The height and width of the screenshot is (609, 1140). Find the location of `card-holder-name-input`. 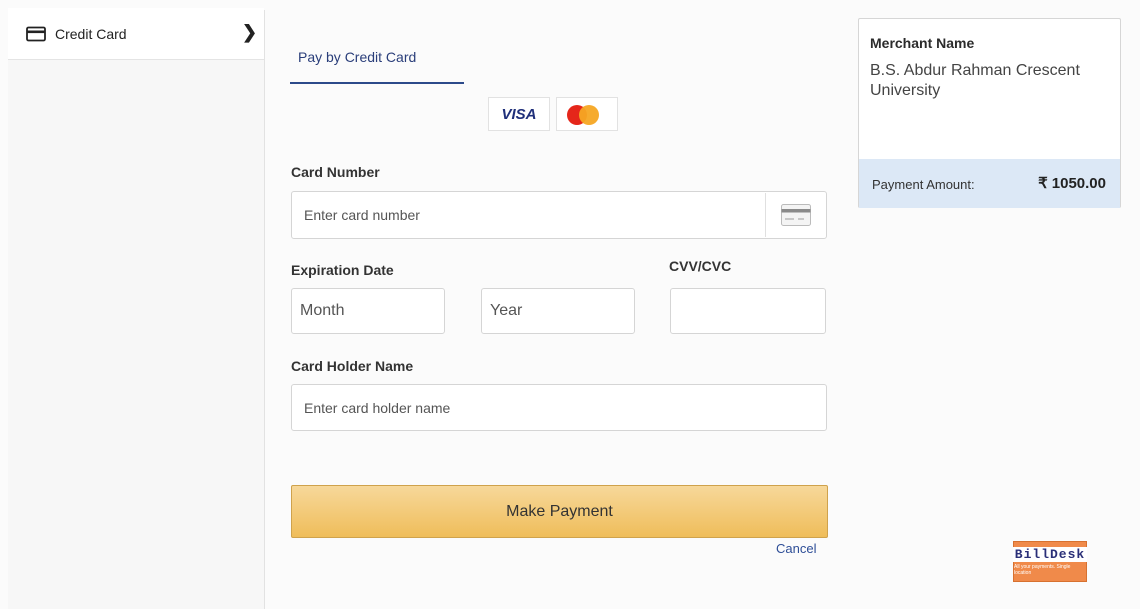

card-holder-name-input is located at coordinates (559, 407).